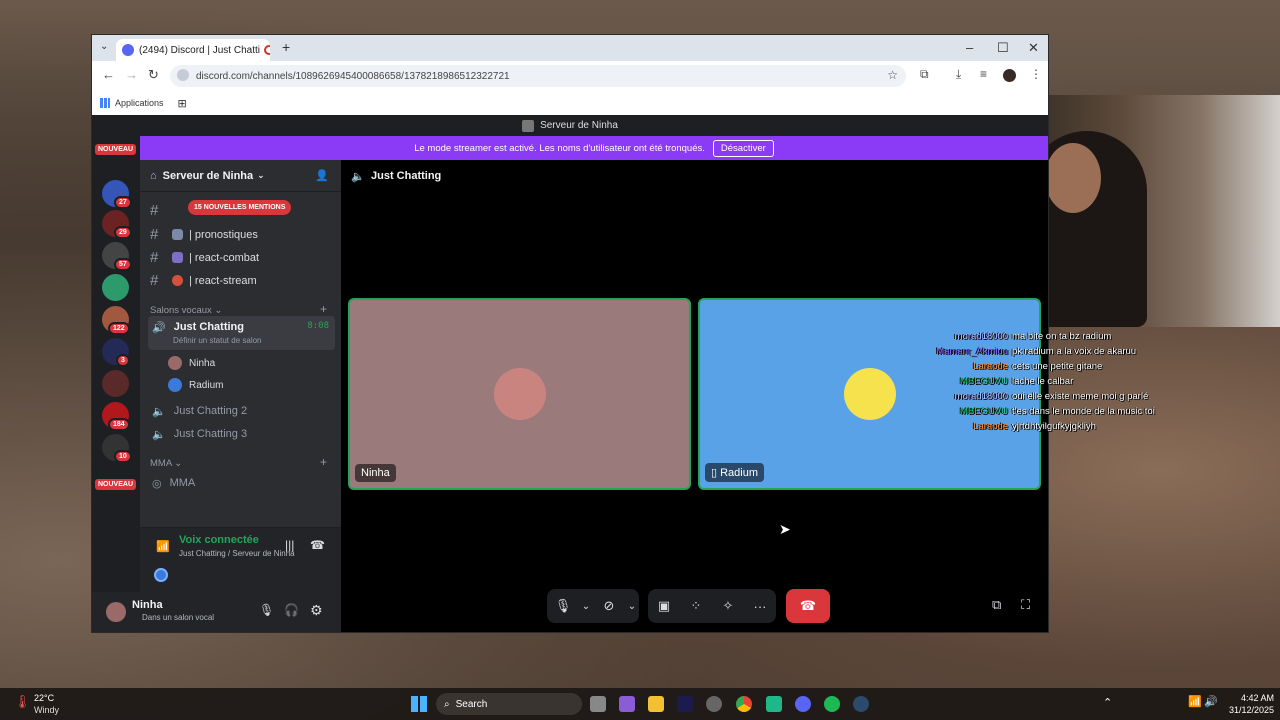 This screenshot has height=720, width=1280. Describe the element at coordinates (760, 606) in the screenshot. I see `more-options-icon: ···` at that location.